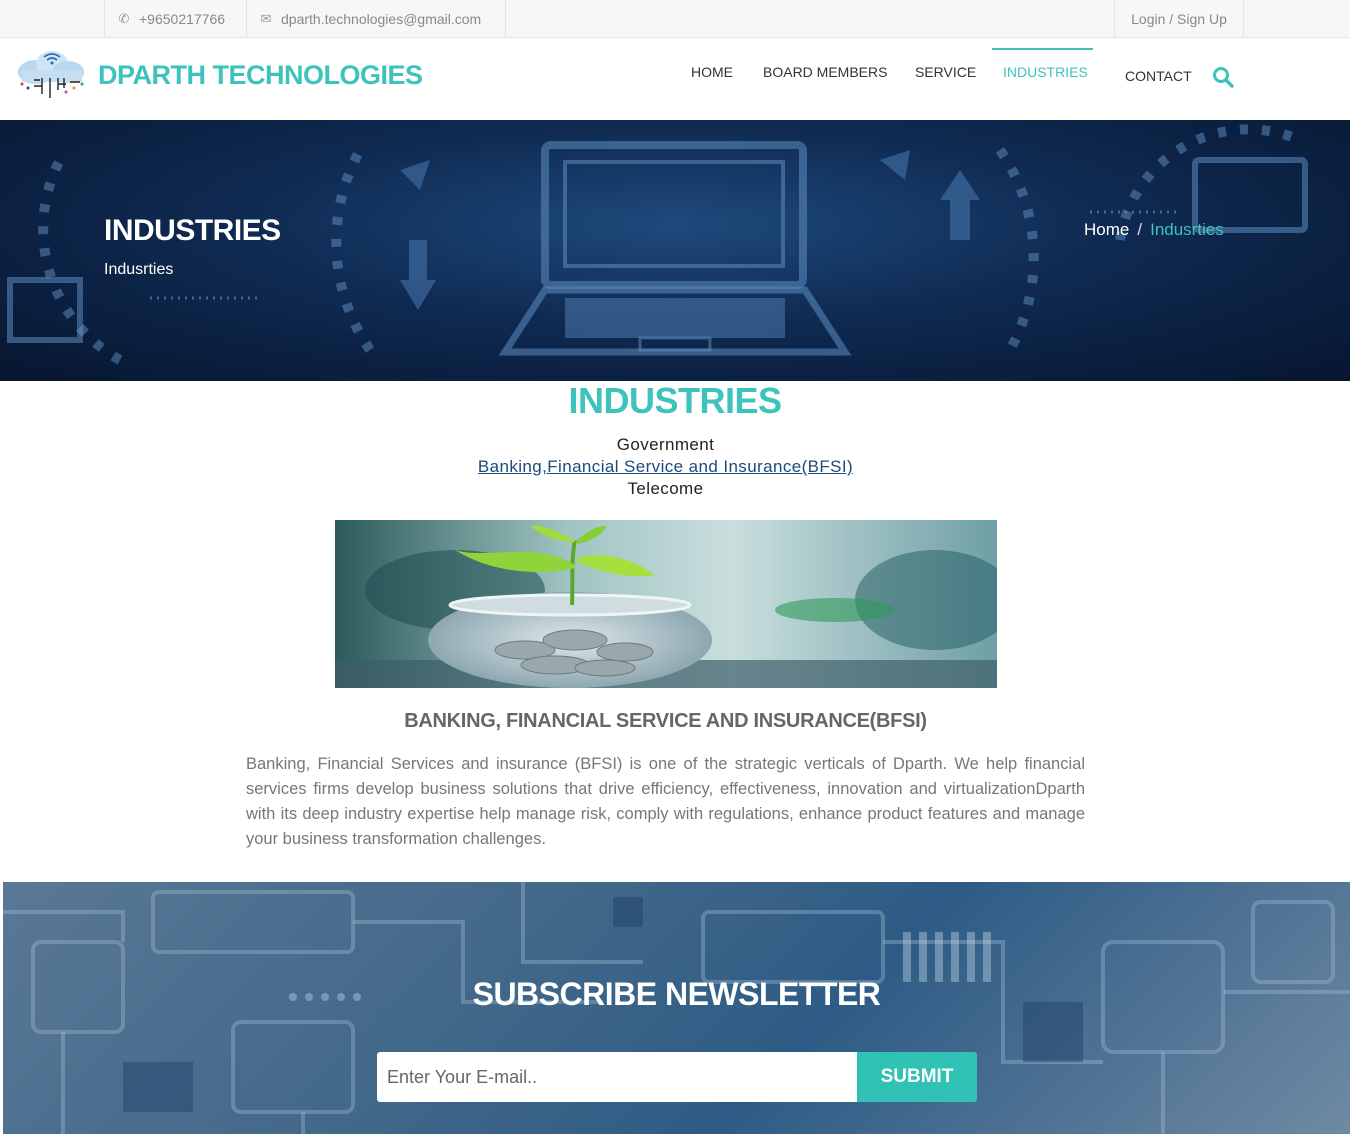 This screenshot has height=1134, width=1350. I want to click on breadcrumb-home: Home, so click(1106, 230).